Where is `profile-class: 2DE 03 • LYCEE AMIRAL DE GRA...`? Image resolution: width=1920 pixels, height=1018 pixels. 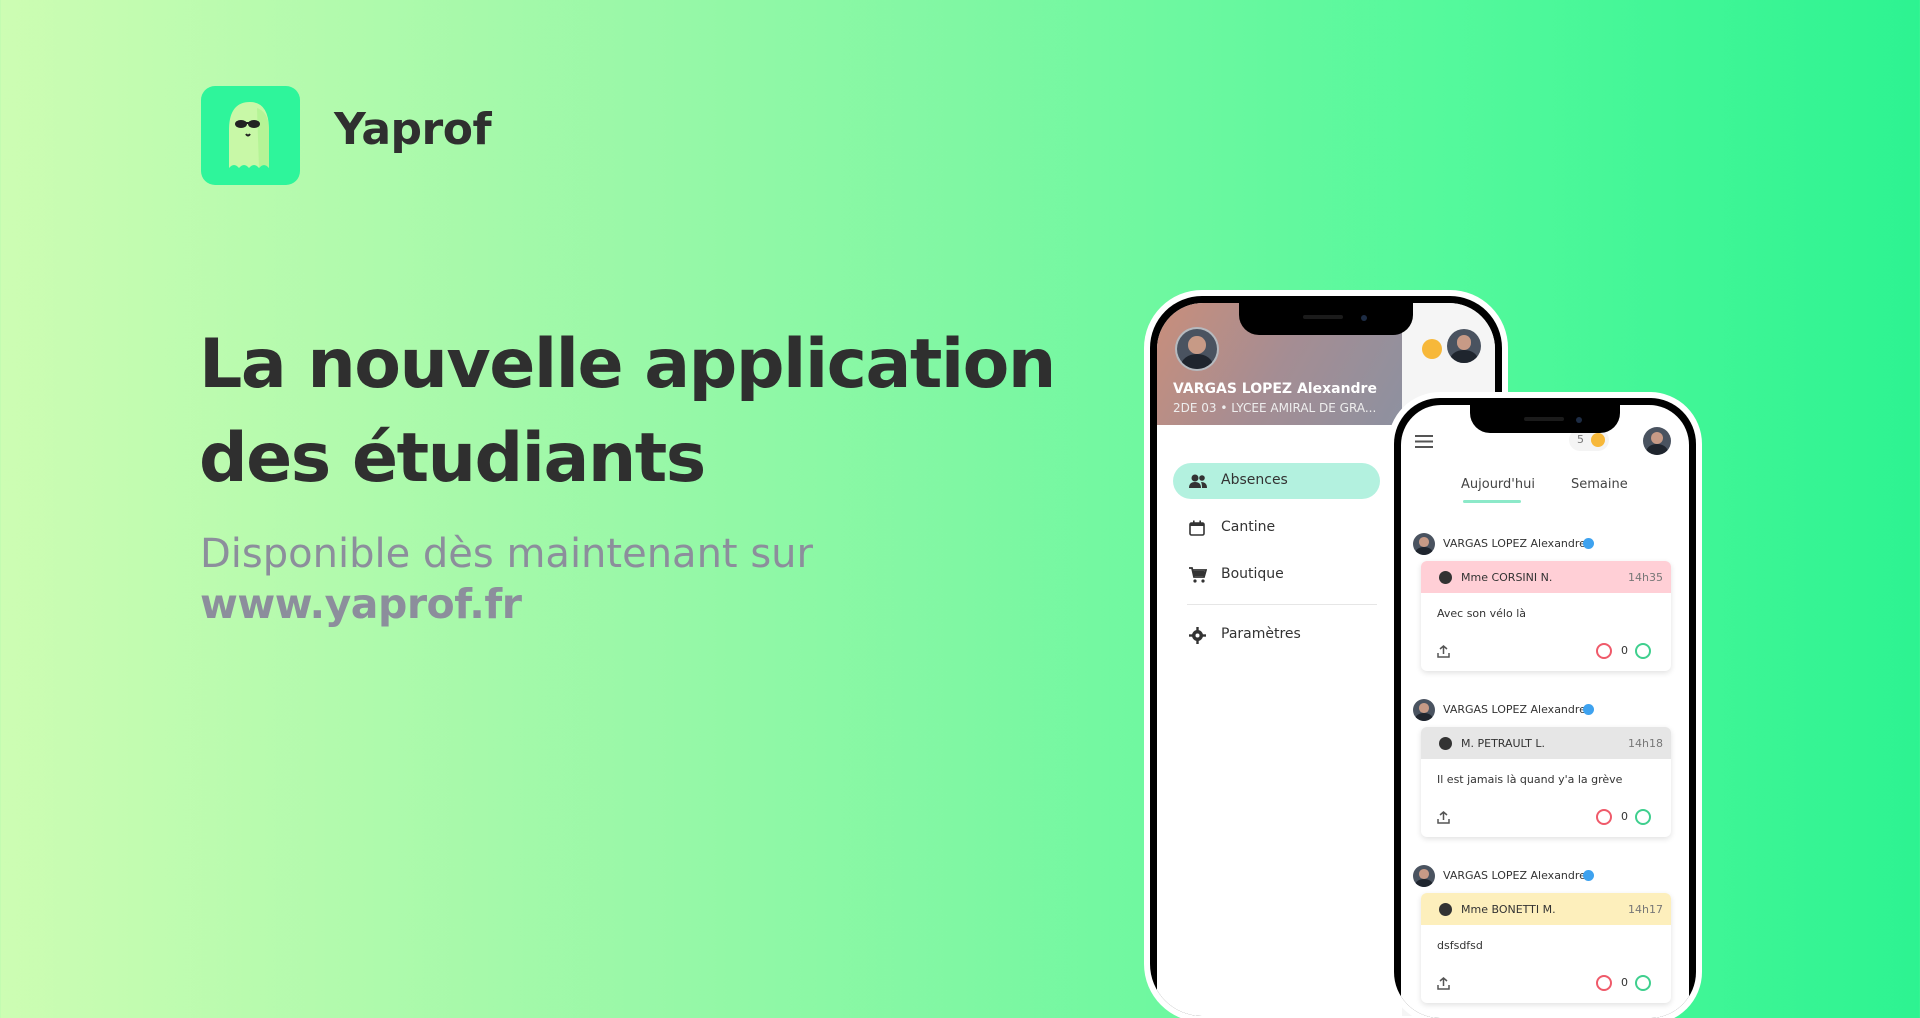
profile-class: 2DE 03 • LYCEE AMIRAL DE GRA... is located at coordinates (1275, 408).